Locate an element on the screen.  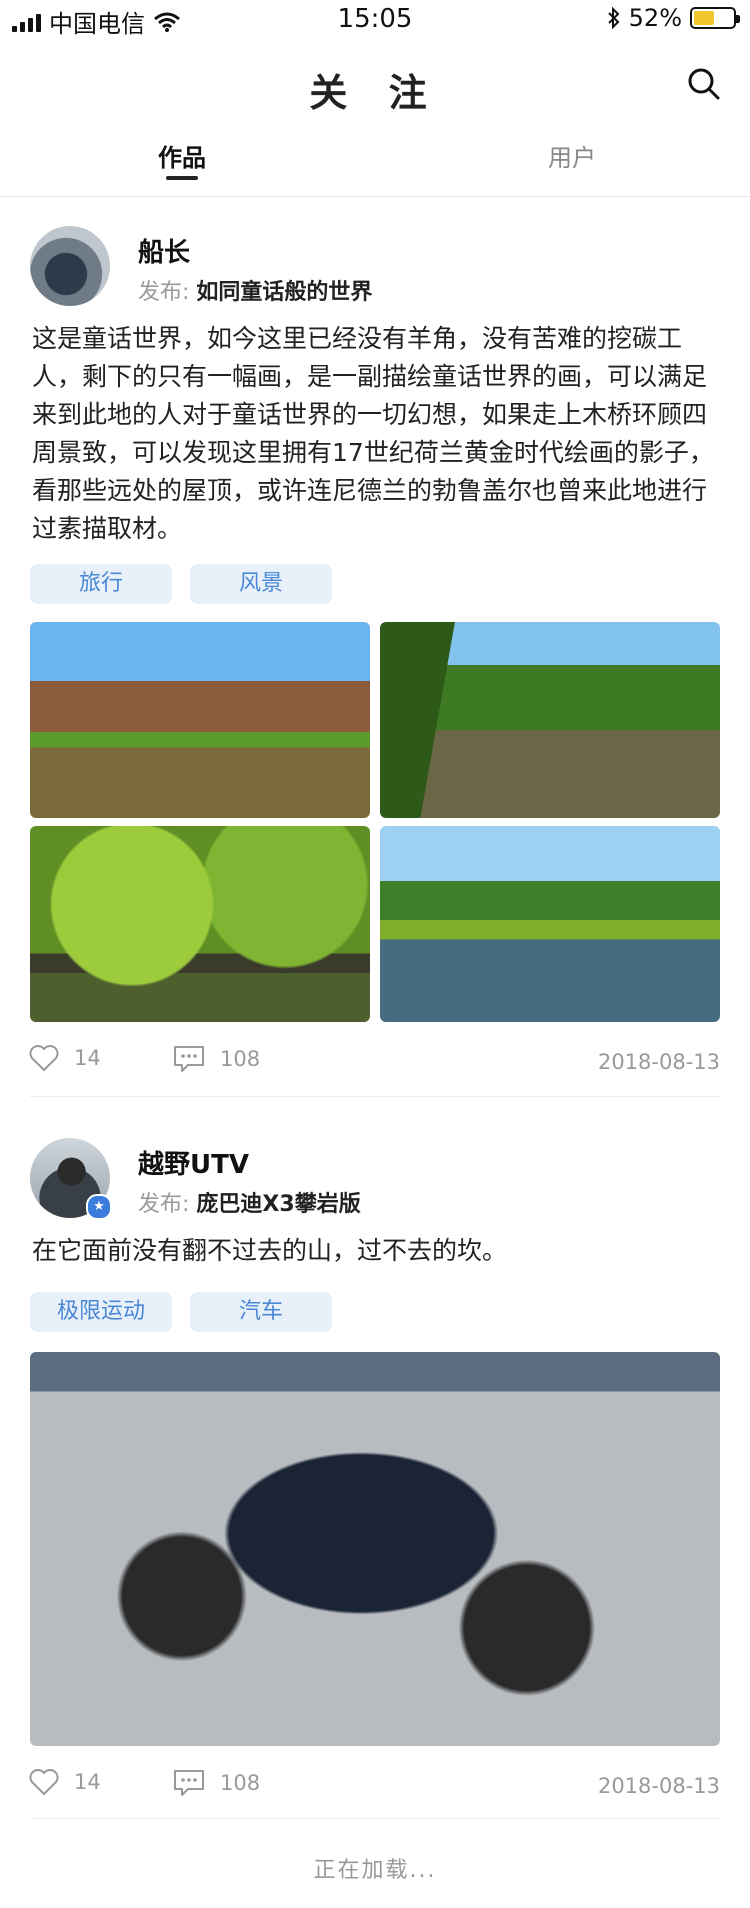
status-right: 52% is located at coordinates (673, 18).